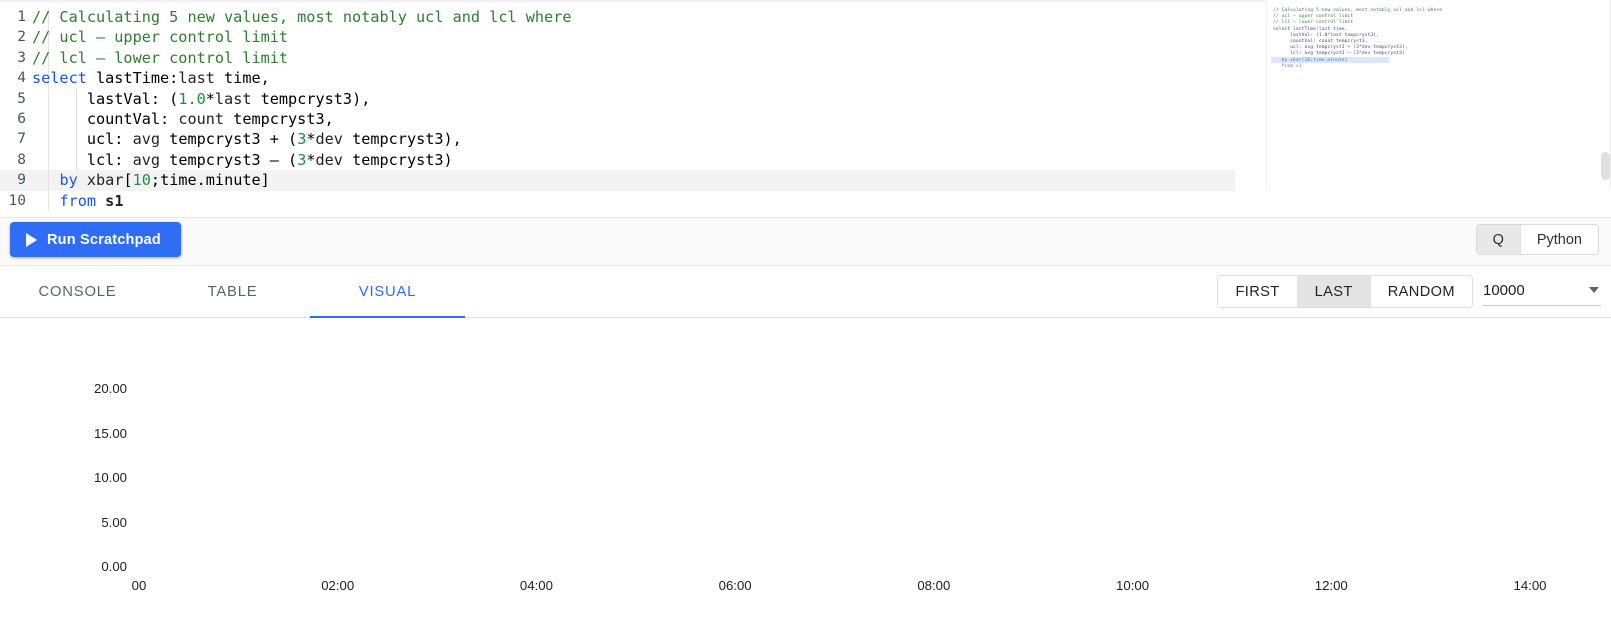  I want to click on minimap-line: select lastTime:last time,, so click(1310, 29).